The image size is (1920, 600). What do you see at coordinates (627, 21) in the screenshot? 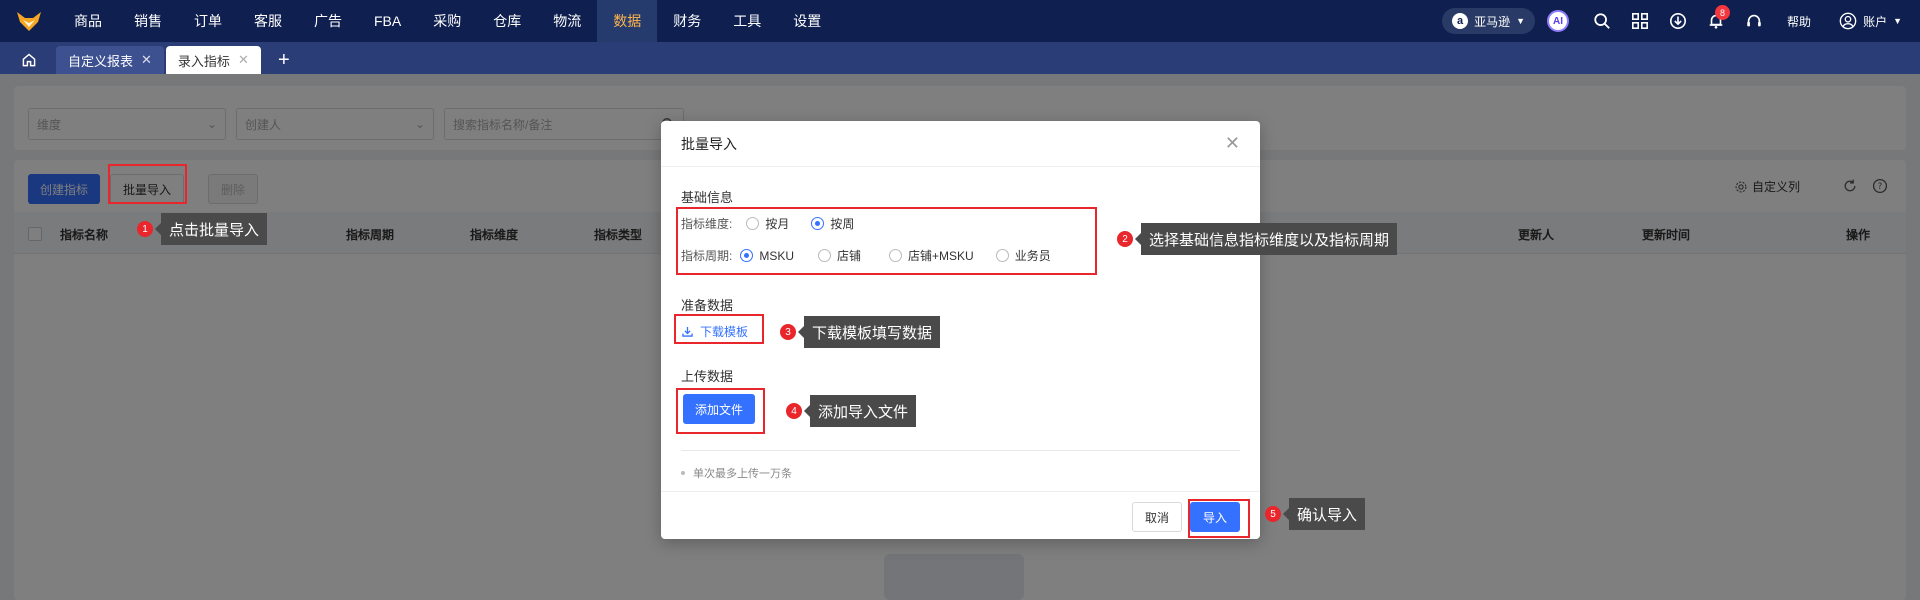
I see `nav-item-data: 数据` at bounding box center [627, 21].